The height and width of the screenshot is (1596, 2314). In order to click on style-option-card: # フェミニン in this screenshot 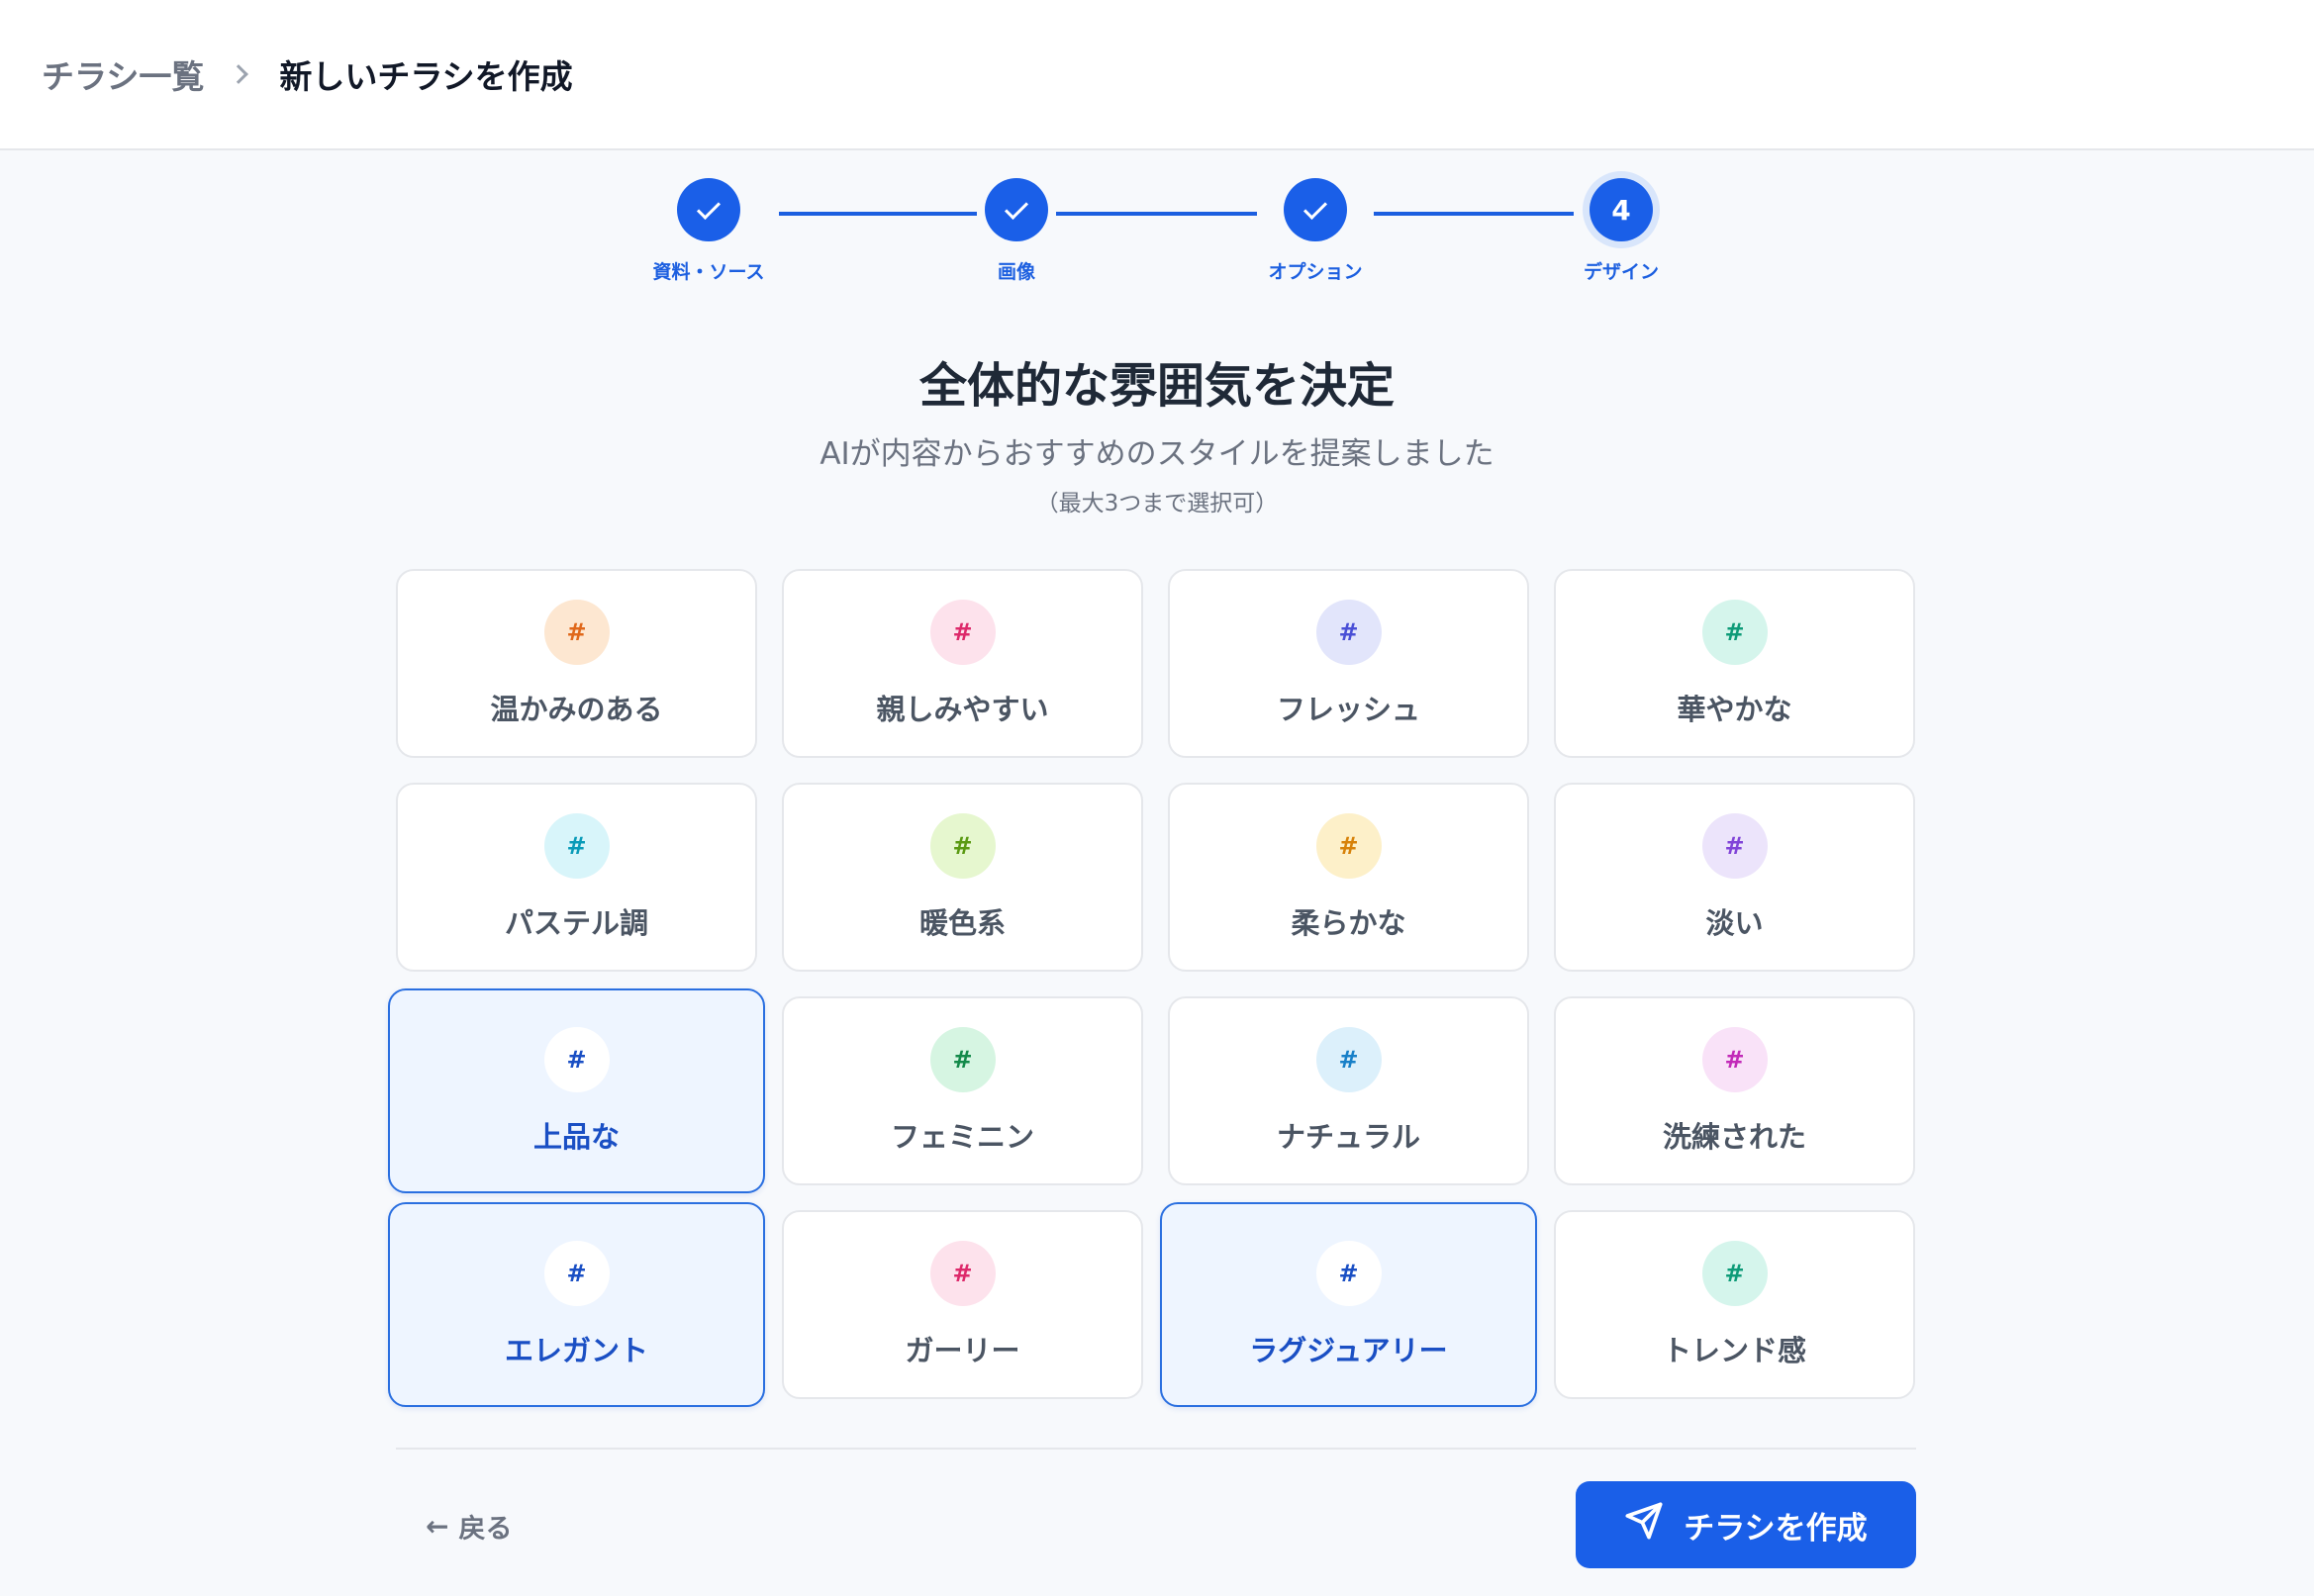, I will do `click(962, 1090)`.